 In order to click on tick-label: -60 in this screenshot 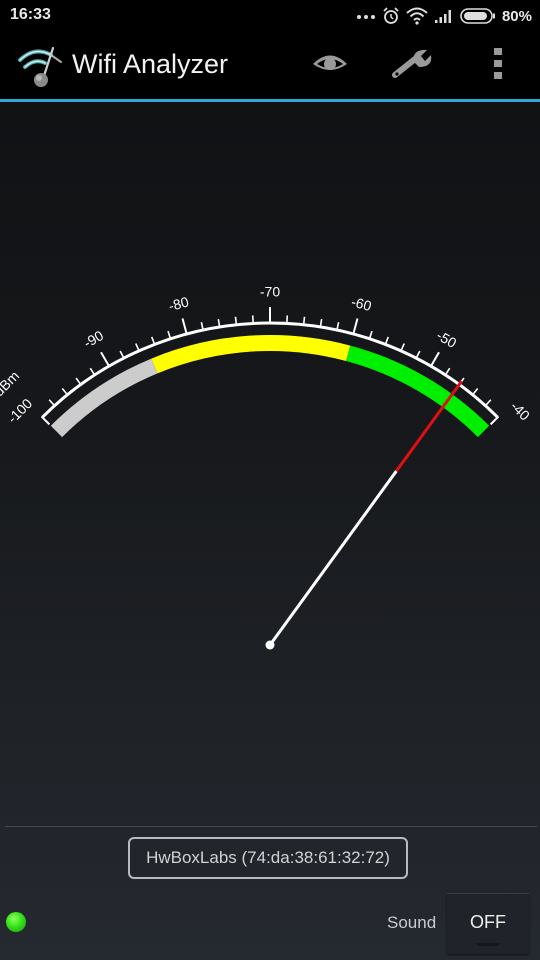, I will do `click(362, 303)`.